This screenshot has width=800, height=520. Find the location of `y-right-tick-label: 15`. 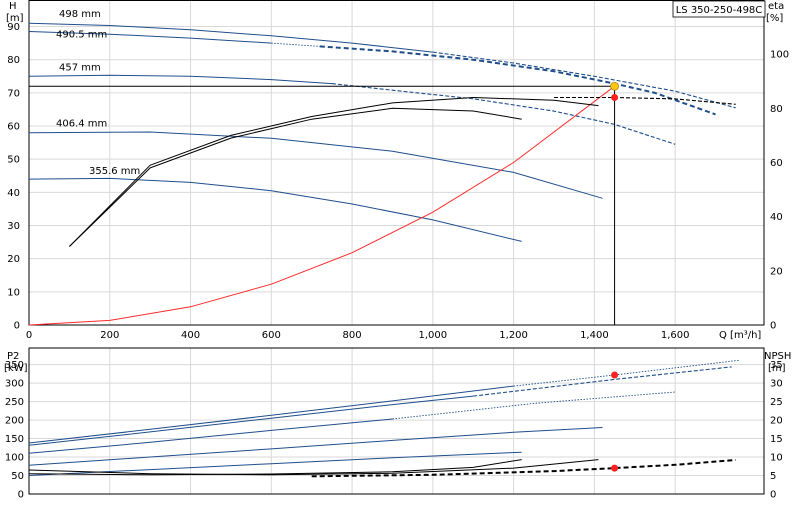

y-right-tick-label: 15 is located at coordinates (776, 439).